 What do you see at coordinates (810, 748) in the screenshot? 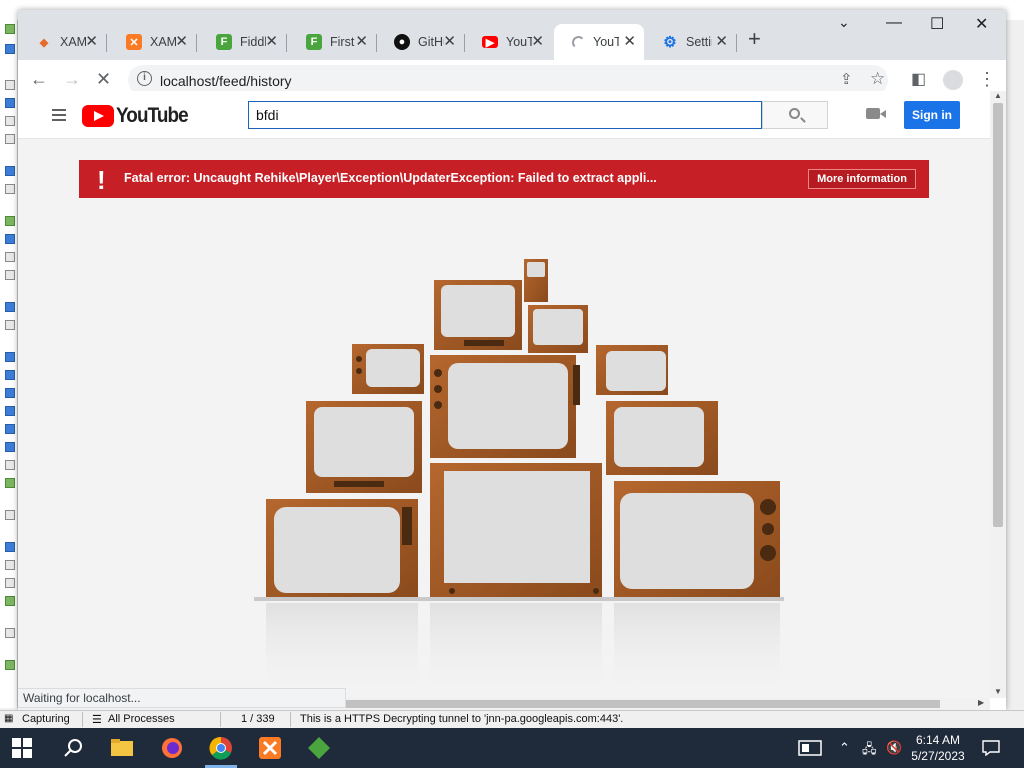
I see `news-widget-icon` at bounding box center [810, 748].